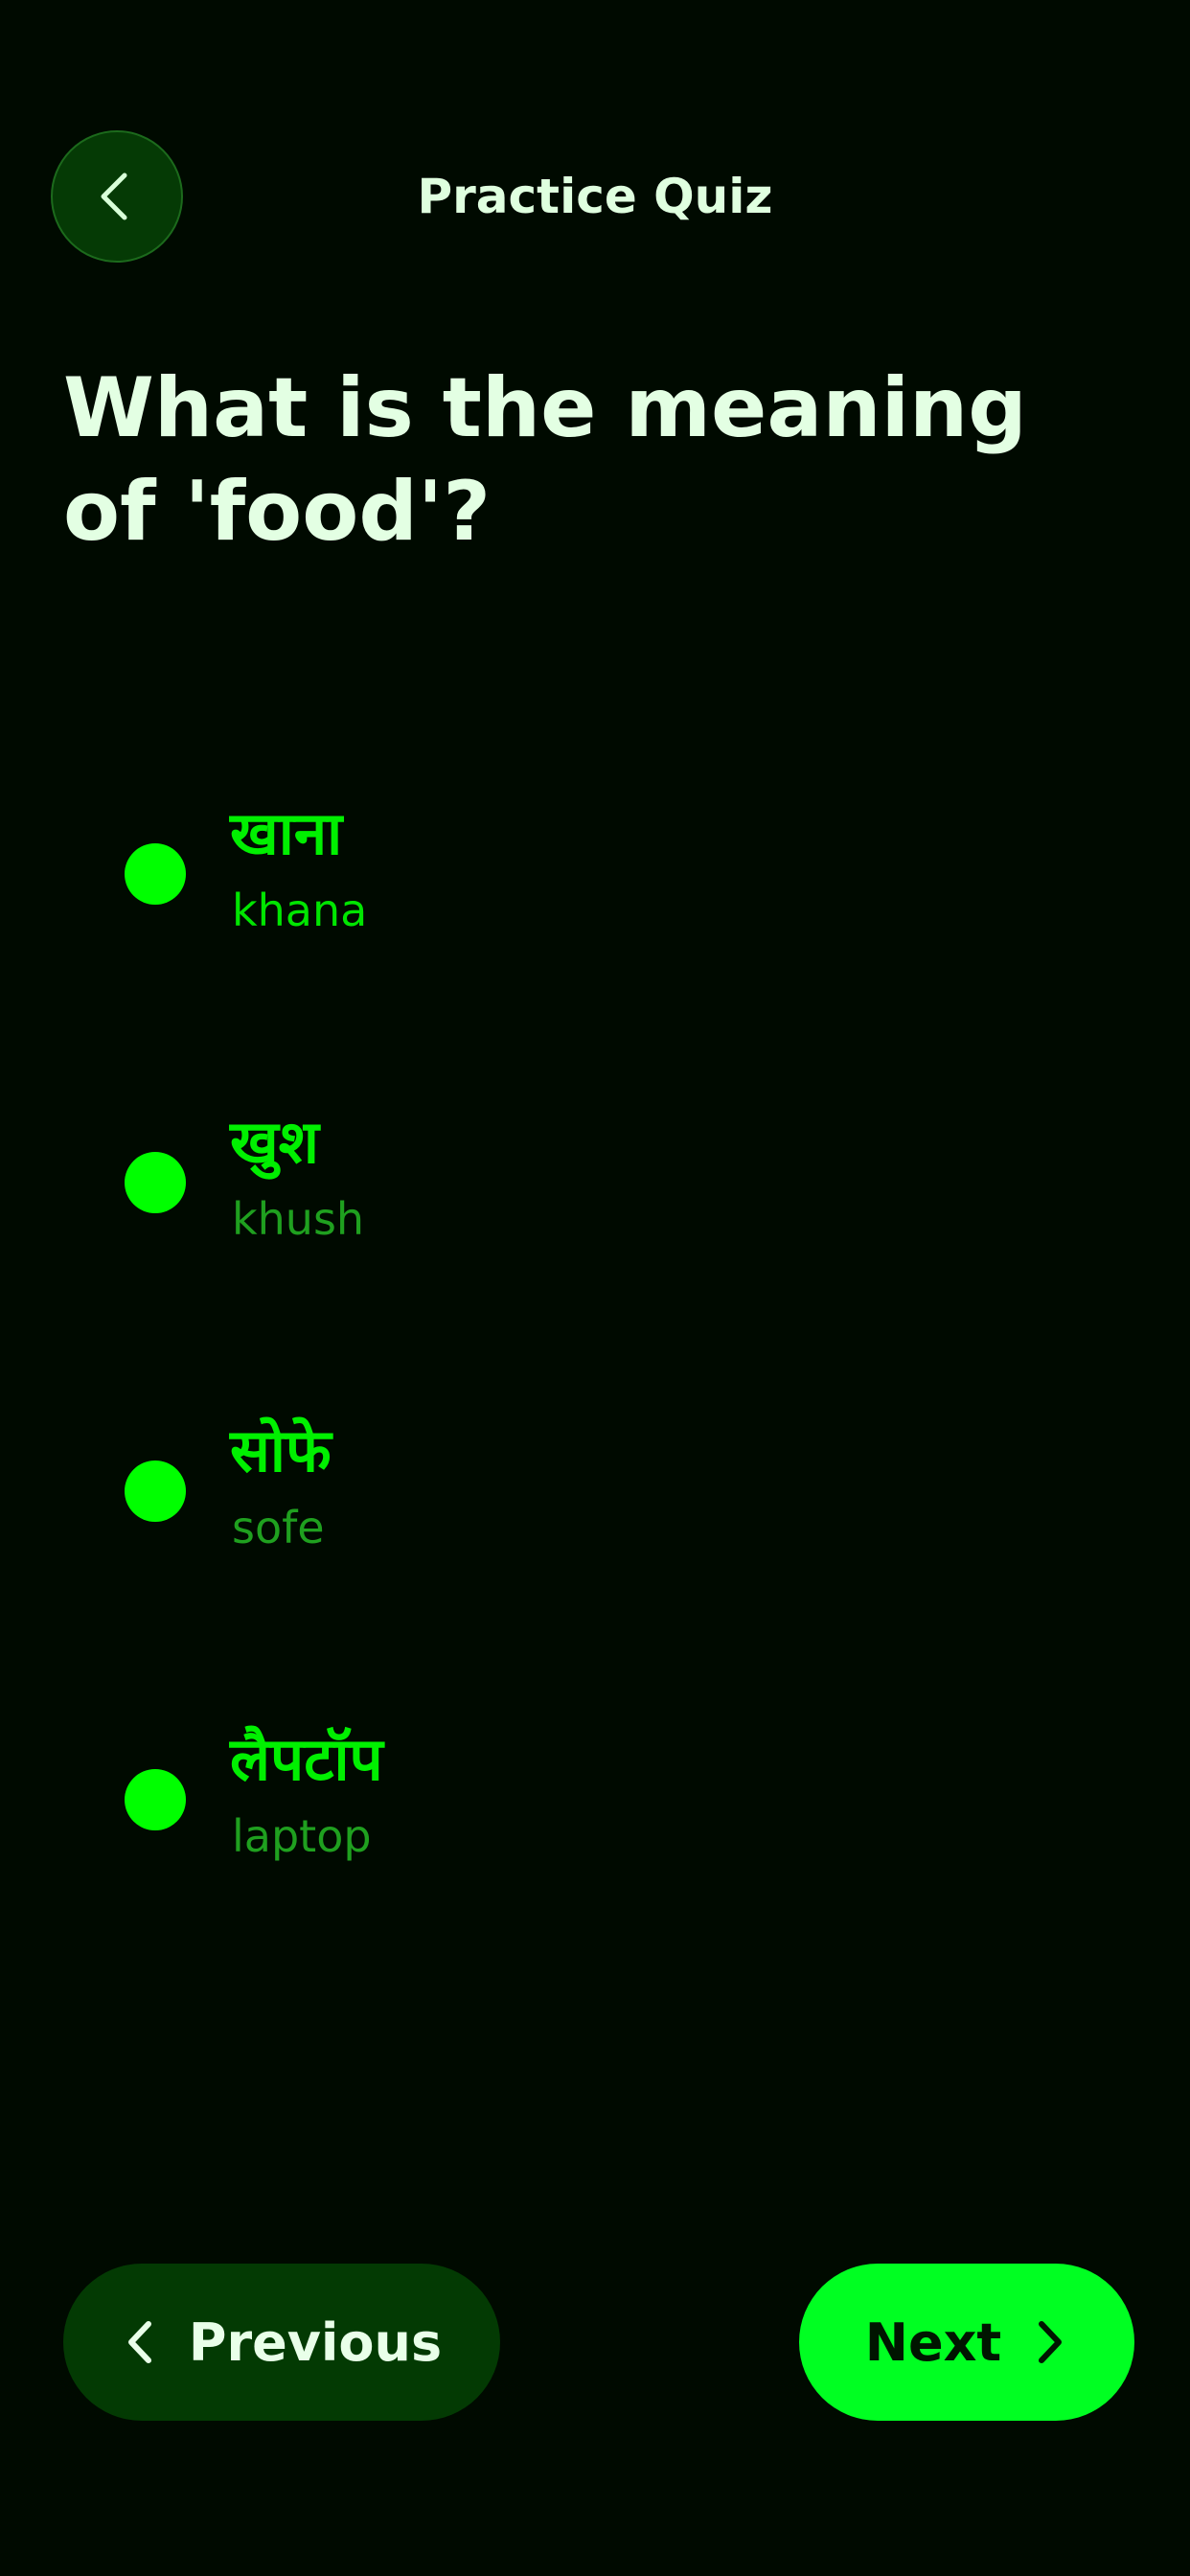  Describe the element at coordinates (571, 1508) in the screenshot. I see `answer-option-3: सोफे sofe` at that location.